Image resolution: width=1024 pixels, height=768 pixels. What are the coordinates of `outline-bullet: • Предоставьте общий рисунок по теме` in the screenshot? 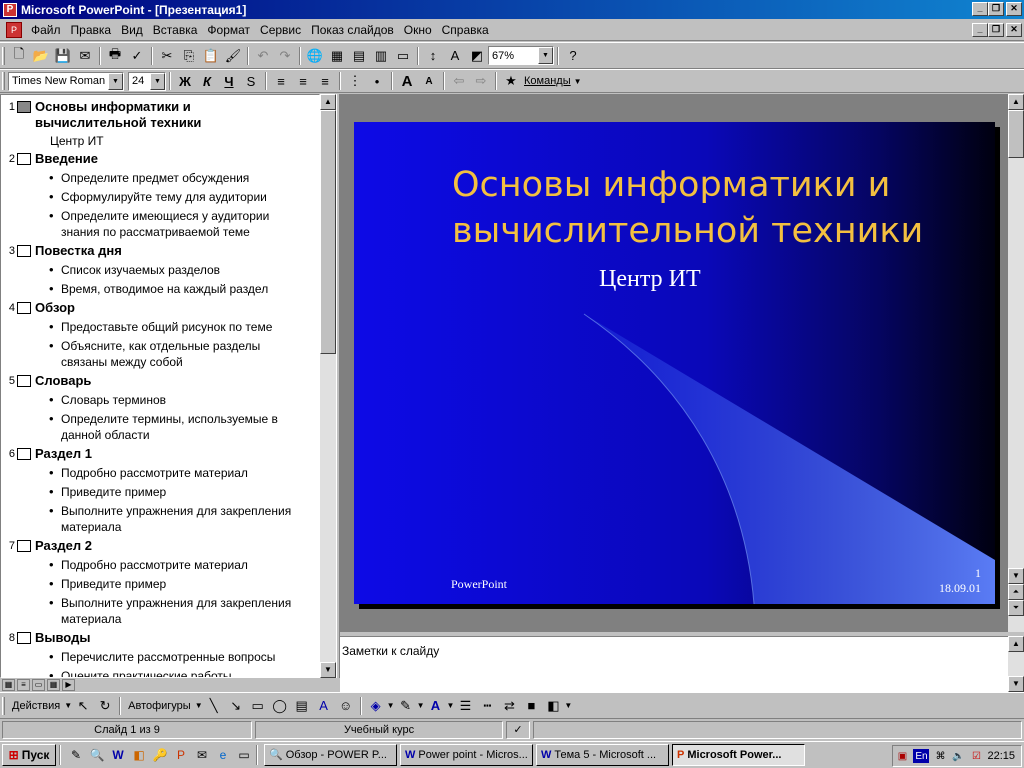 It's located at (160, 327).